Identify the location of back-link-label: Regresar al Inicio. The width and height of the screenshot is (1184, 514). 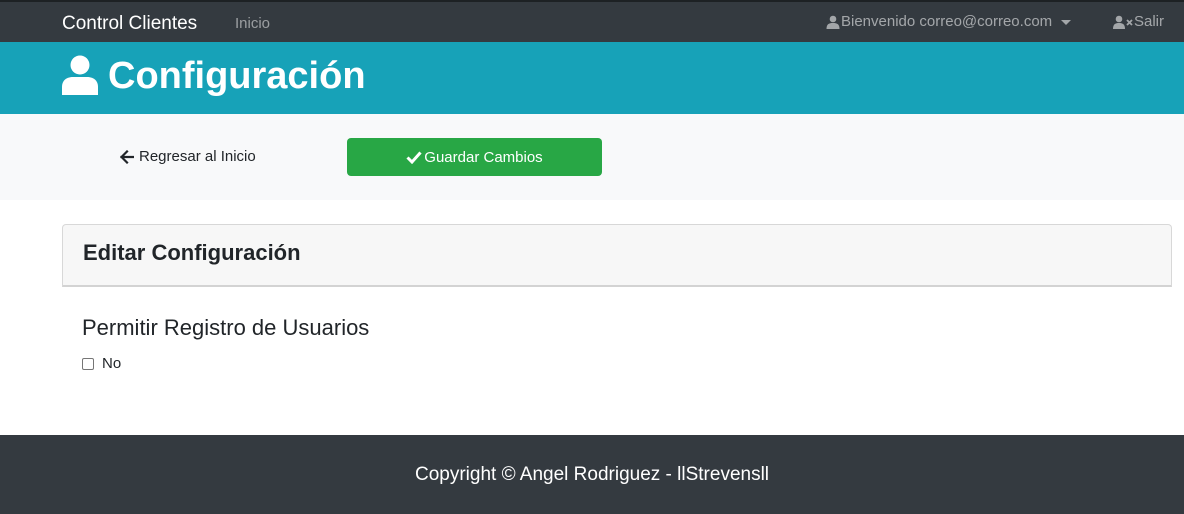
(197, 156).